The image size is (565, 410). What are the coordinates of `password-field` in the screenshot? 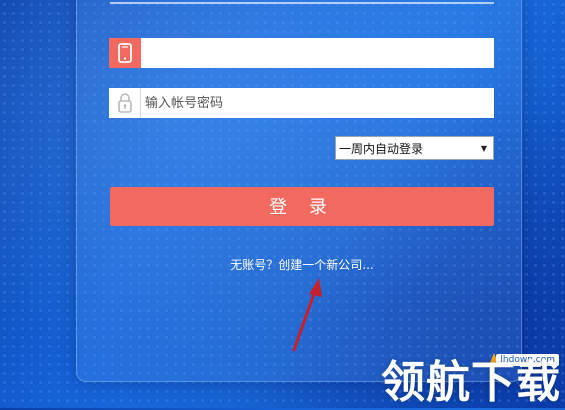 It's located at (301, 103).